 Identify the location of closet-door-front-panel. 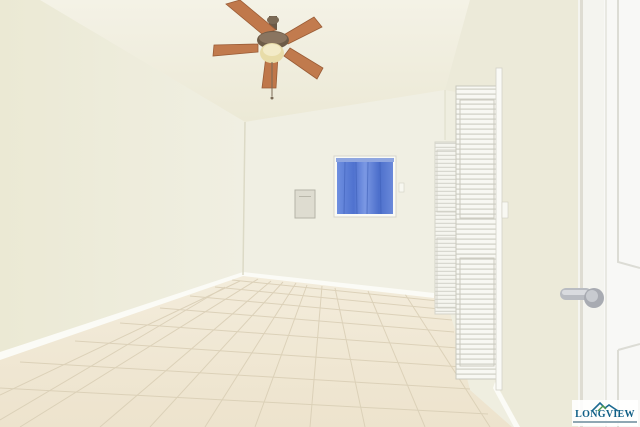
(476, 232).